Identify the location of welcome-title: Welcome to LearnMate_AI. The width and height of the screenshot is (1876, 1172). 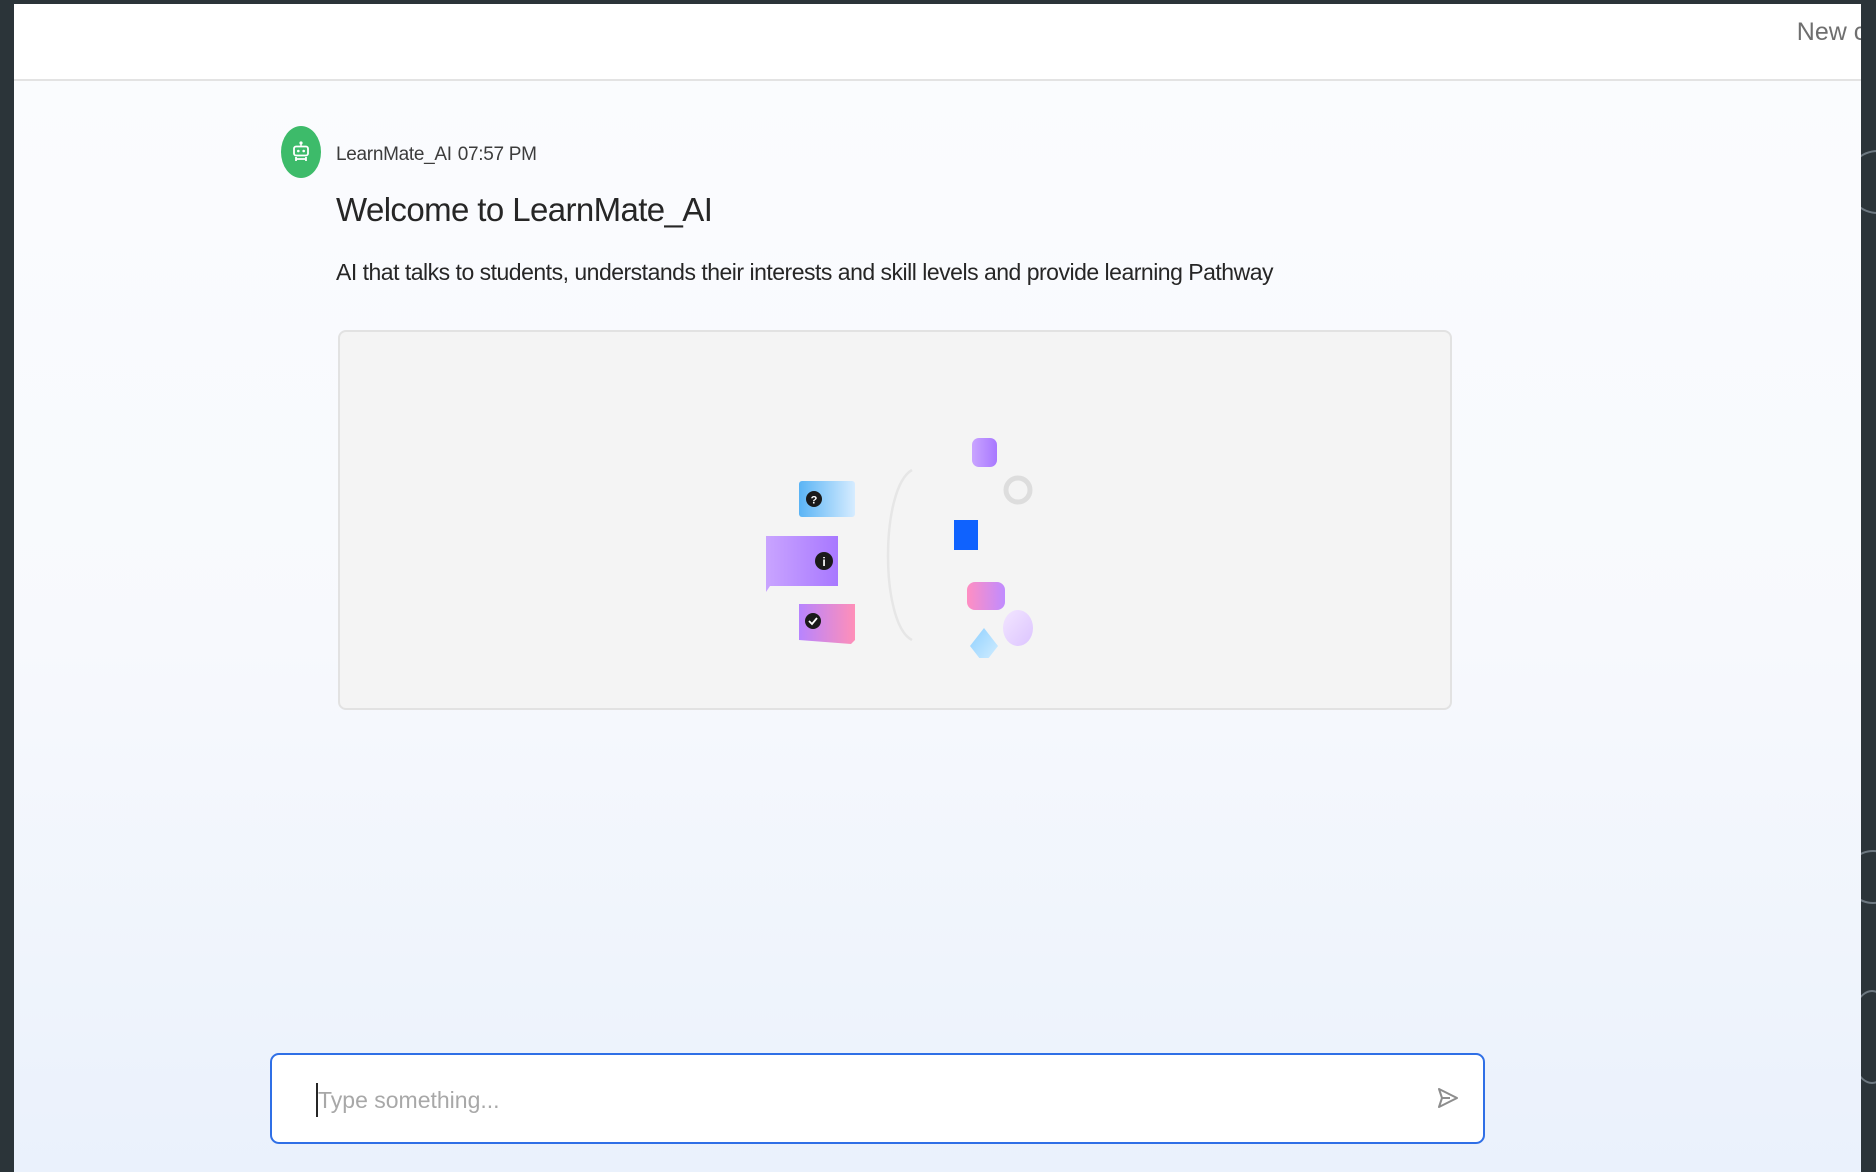
(524, 209).